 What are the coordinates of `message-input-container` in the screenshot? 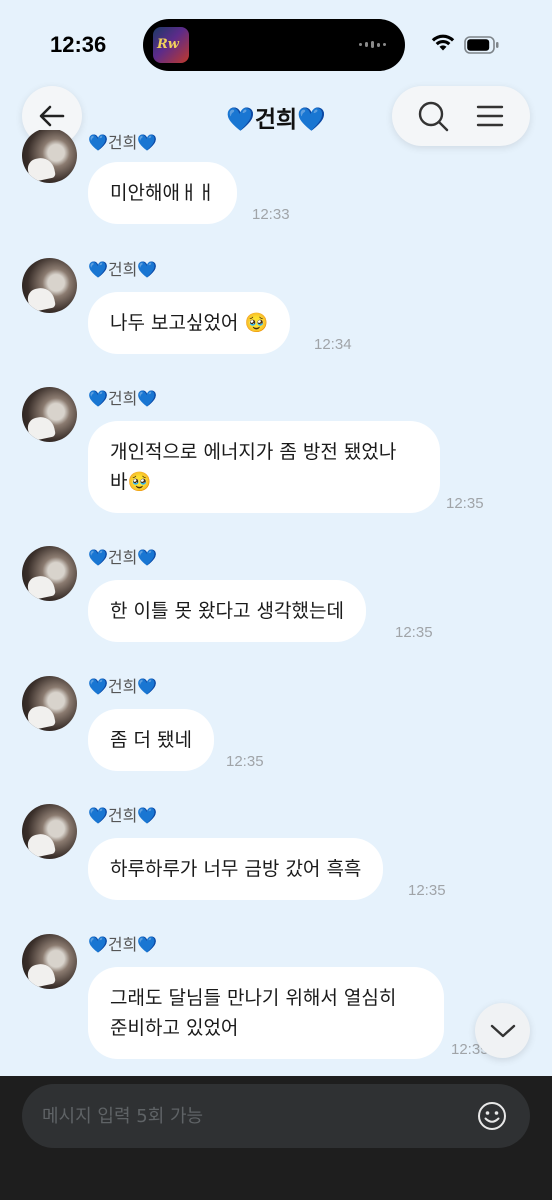 It's located at (276, 1116).